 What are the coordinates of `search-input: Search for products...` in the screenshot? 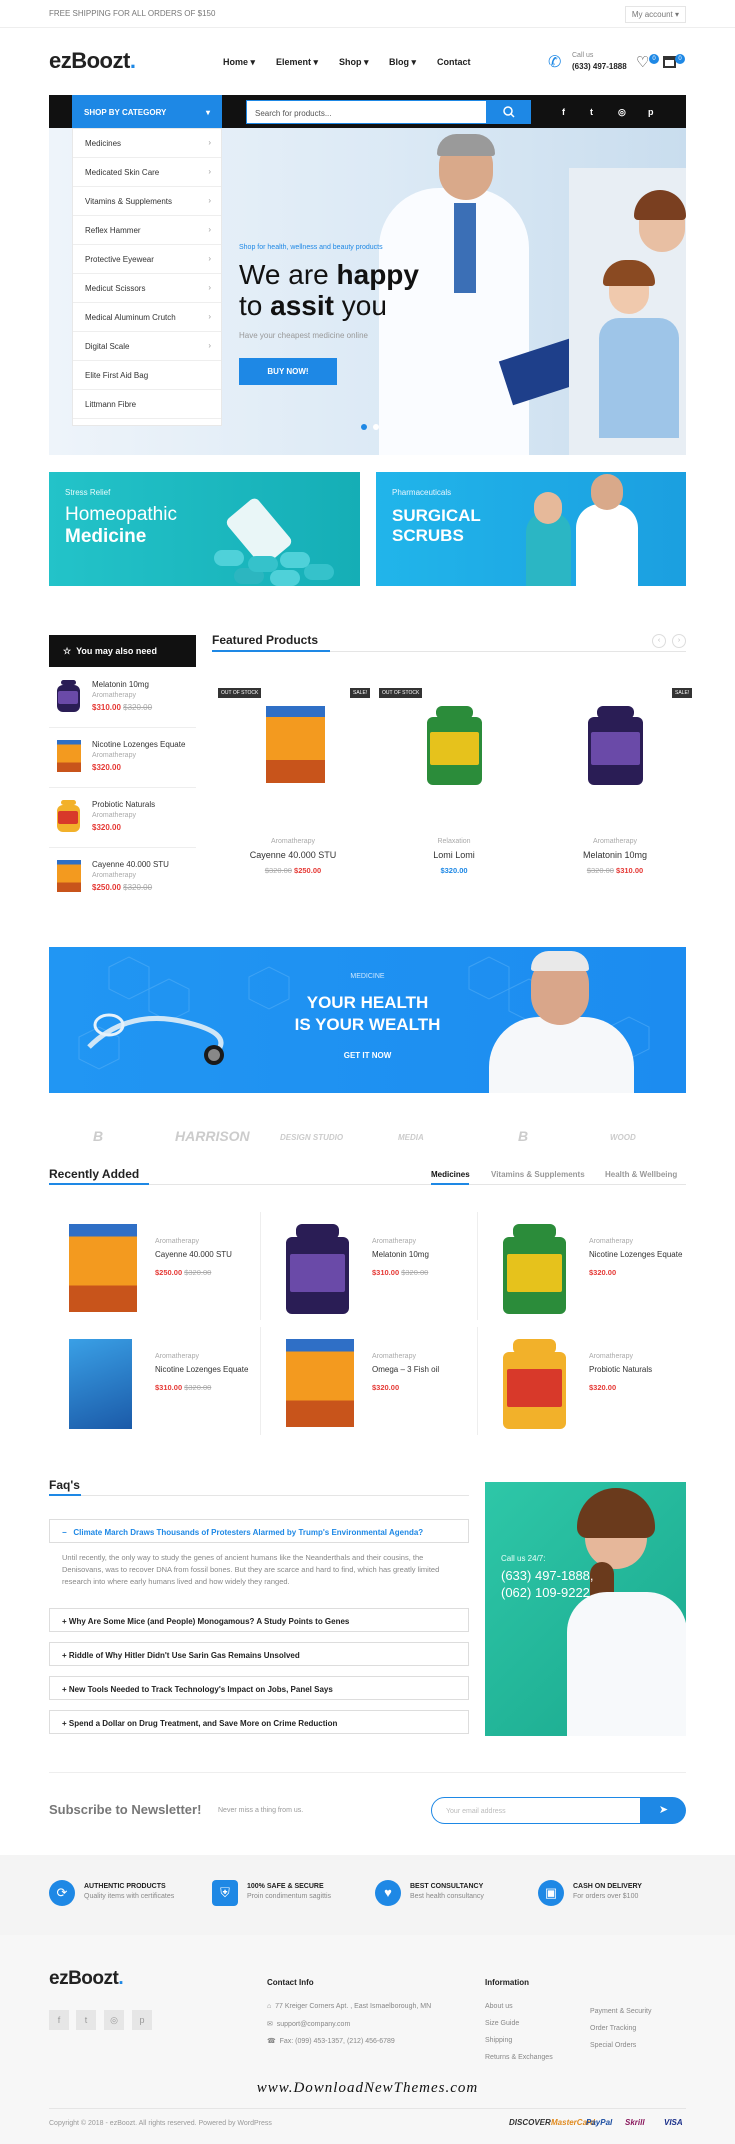 It's located at (366, 112).